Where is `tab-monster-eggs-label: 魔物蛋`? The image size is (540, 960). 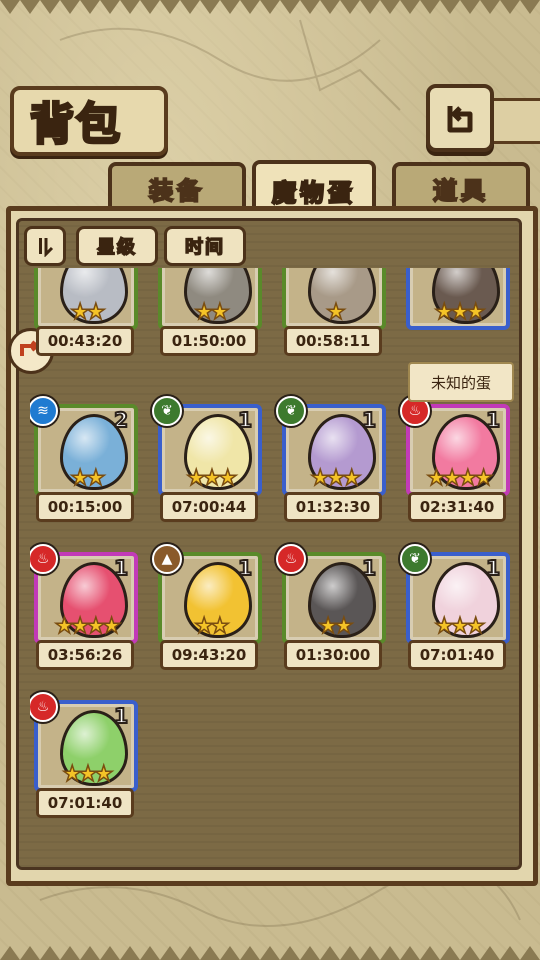
tab-monster-eggs-label: 魔物蛋 is located at coordinates (313, 193).